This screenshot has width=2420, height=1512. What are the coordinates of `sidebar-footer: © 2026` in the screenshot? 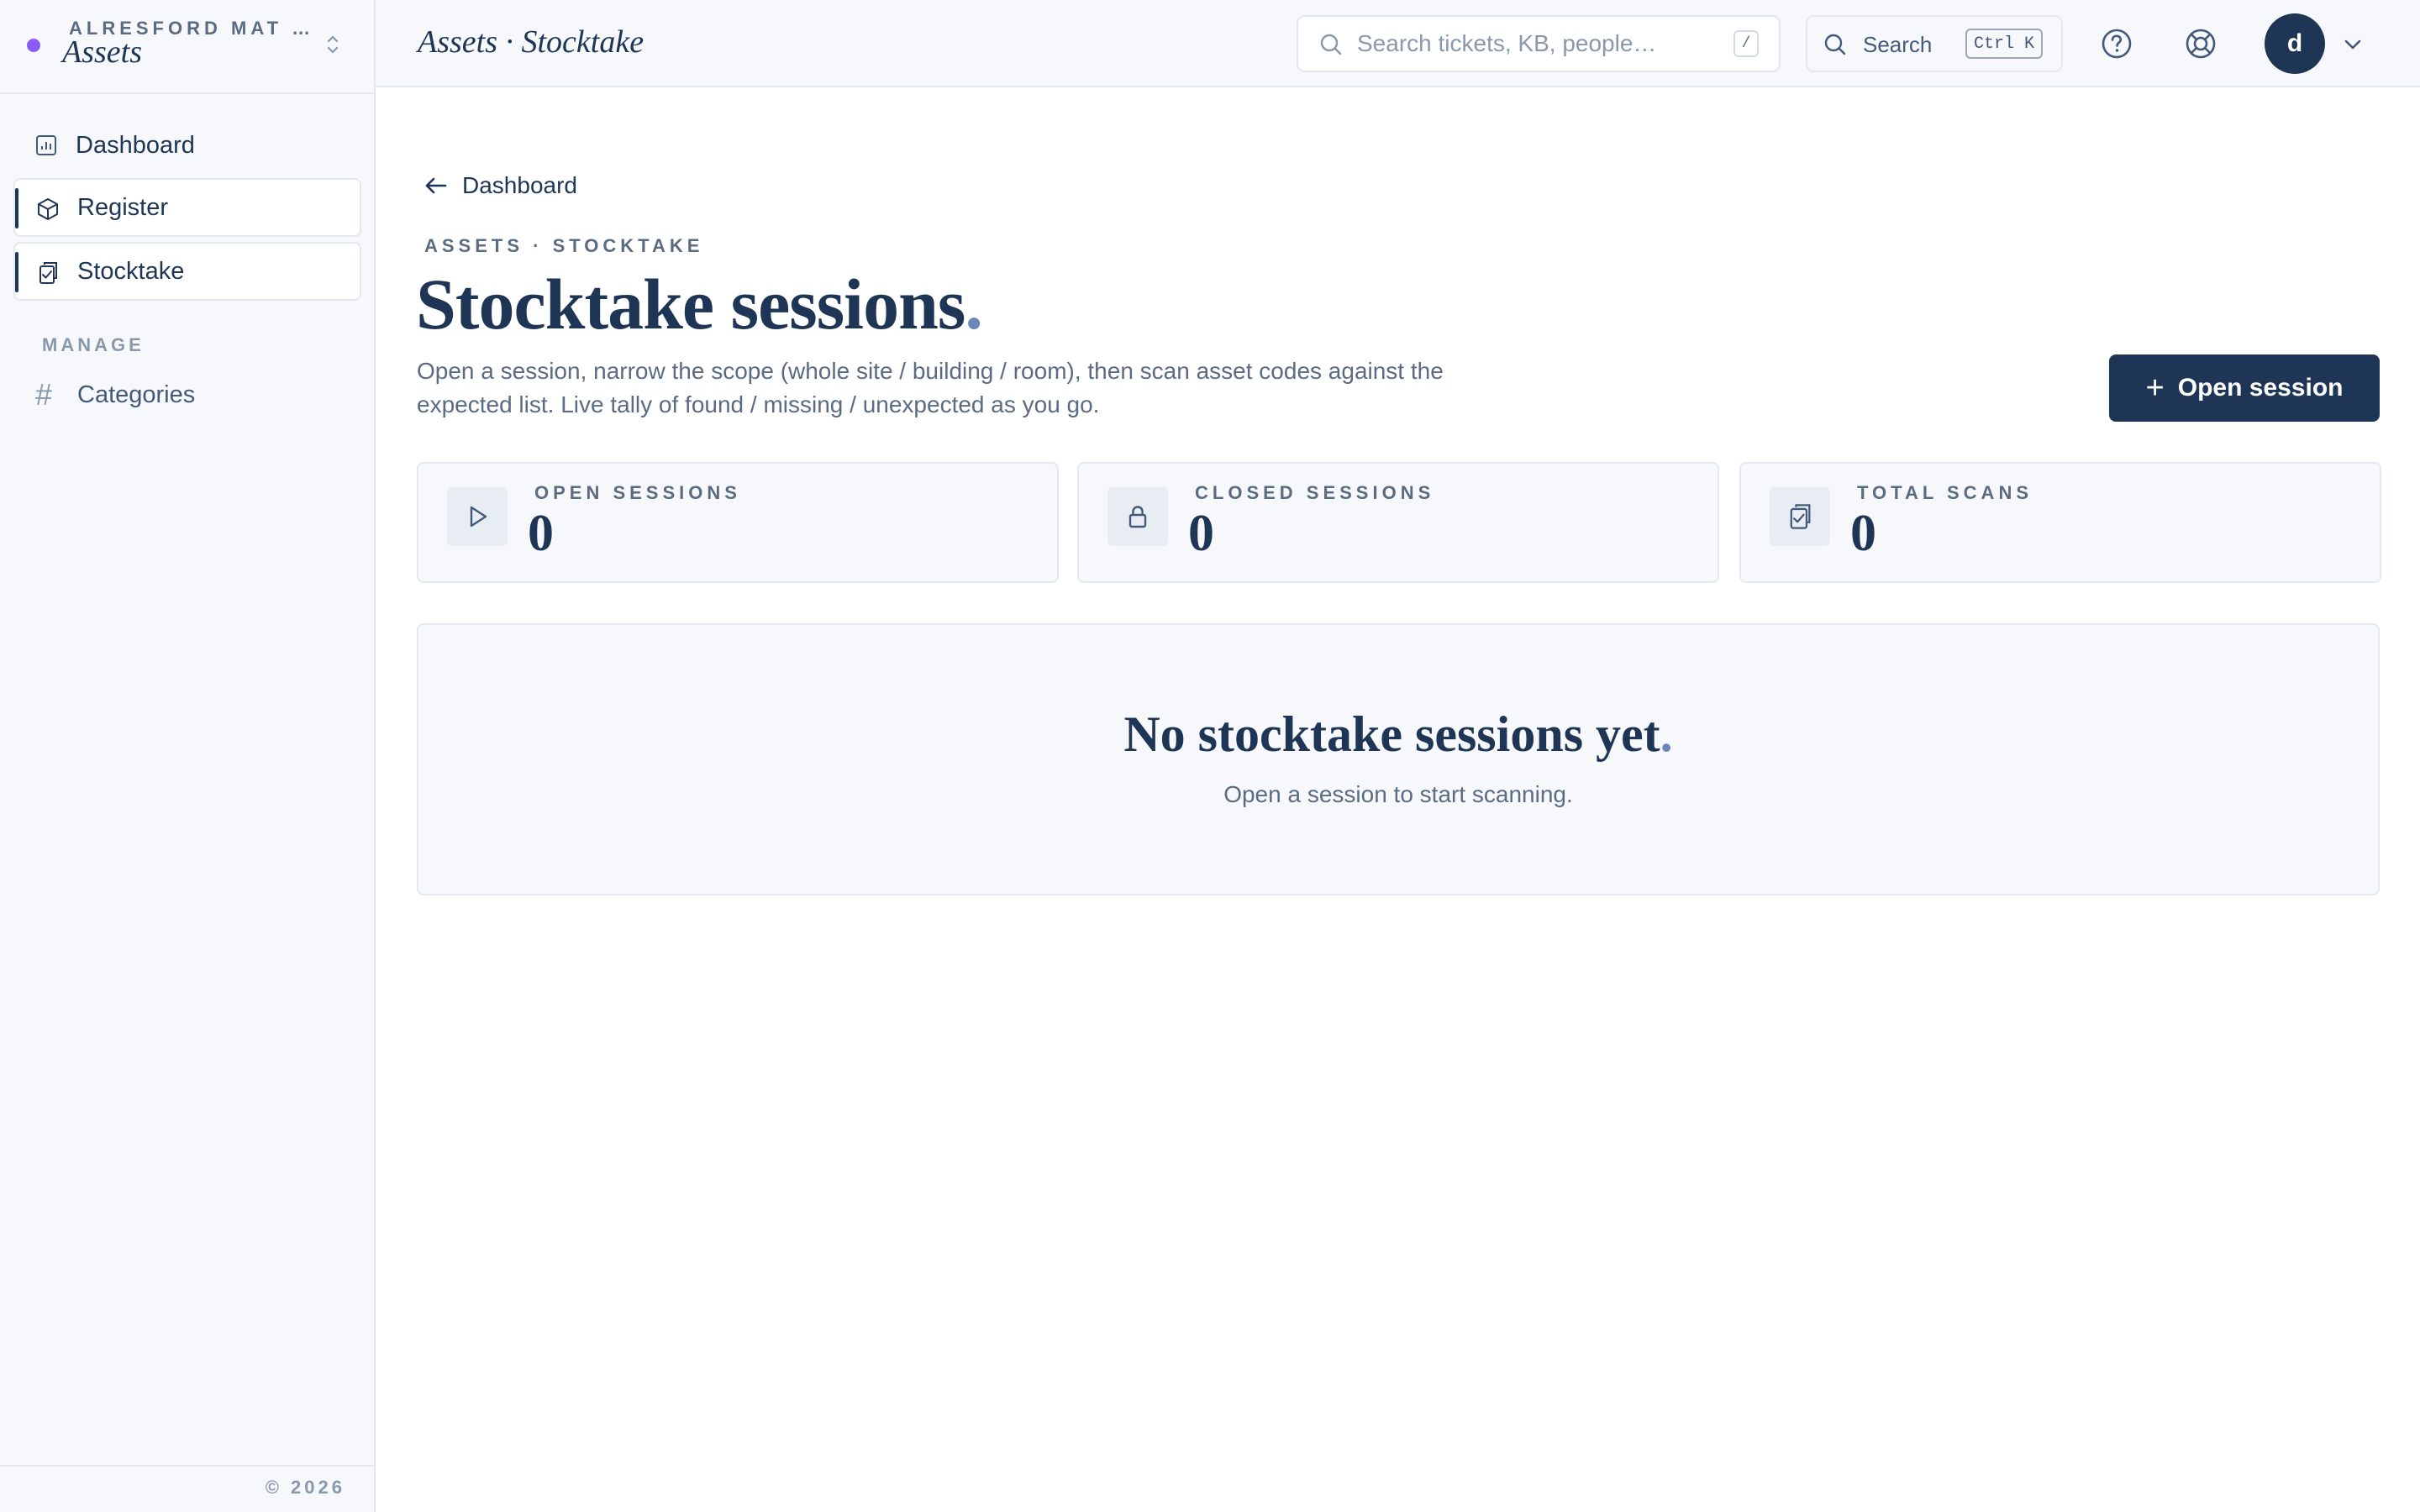 It's located at (187, 1488).